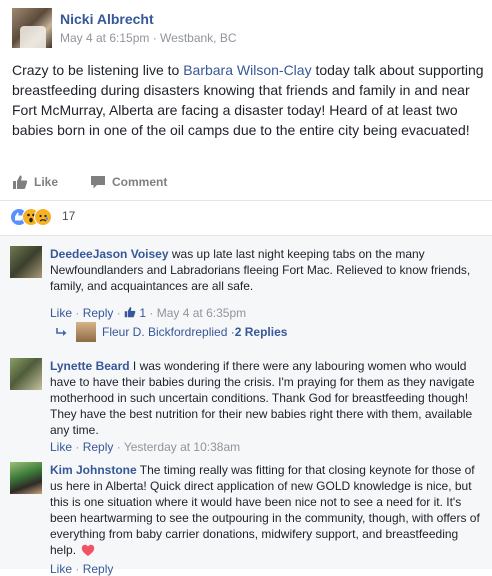 The height and width of the screenshot is (576, 492). Describe the element at coordinates (246, 200) in the screenshot. I see `actions-divider` at that location.